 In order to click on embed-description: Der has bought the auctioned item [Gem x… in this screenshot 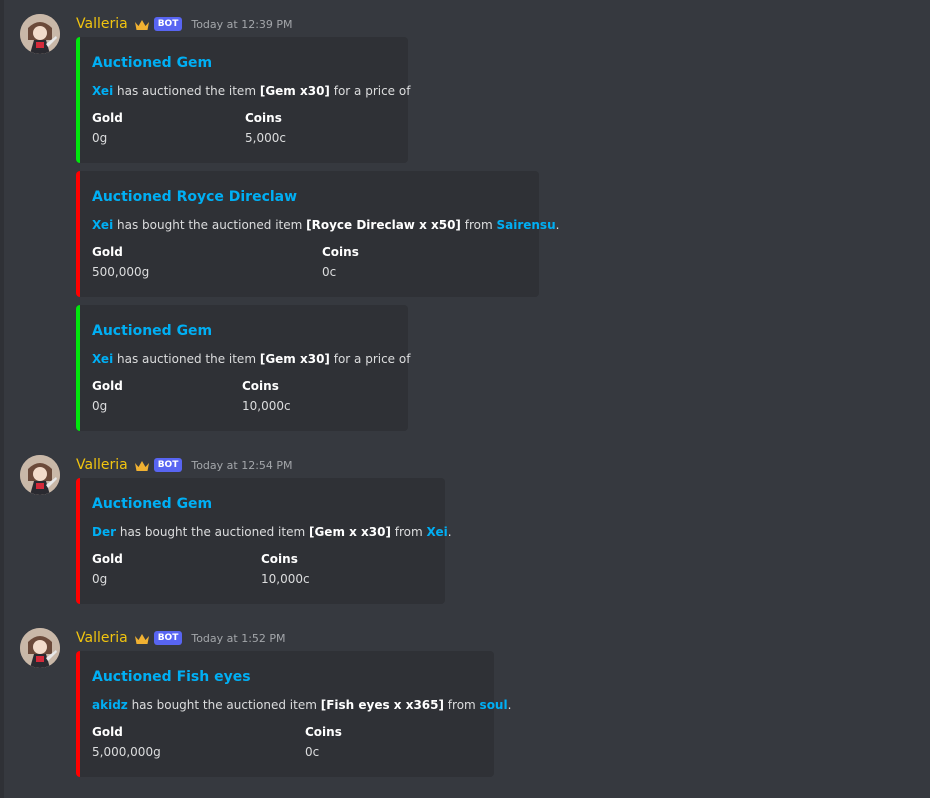, I will do `click(272, 532)`.